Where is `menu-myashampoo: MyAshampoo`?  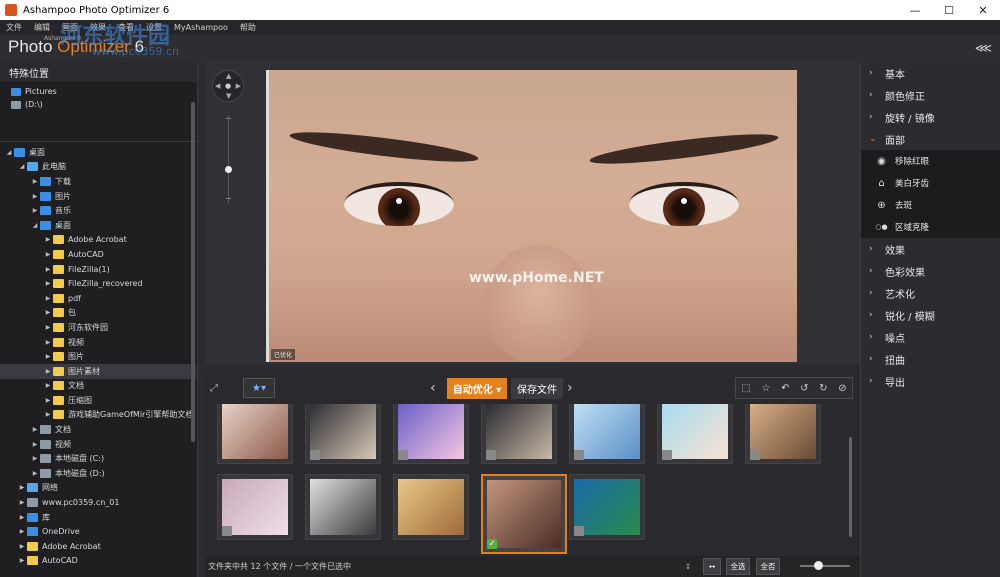
menu-myashampoo: MyAshampoo is located at coordinates (201, 27).